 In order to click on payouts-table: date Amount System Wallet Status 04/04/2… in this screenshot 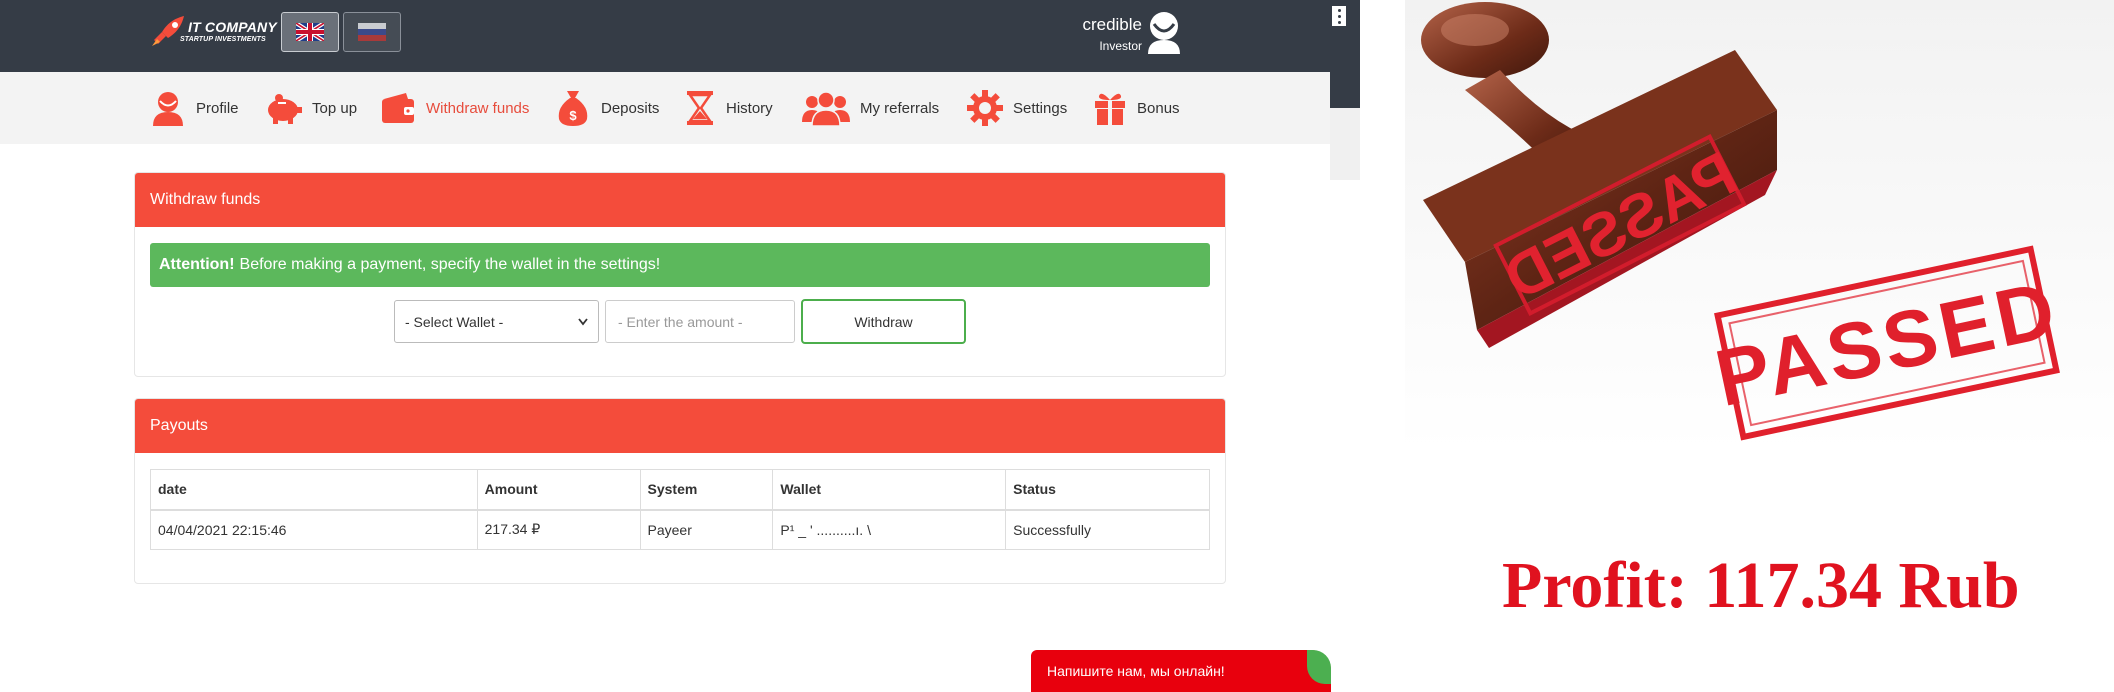, I will do `click(680, 509)`.